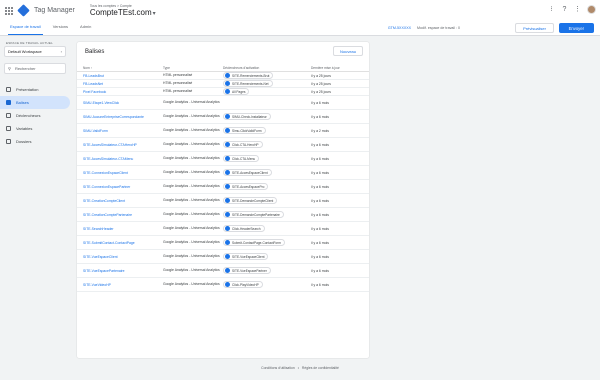 The image size is (600, 380). I want to click on new-tag-button: Nouveau, so click(347, 51).